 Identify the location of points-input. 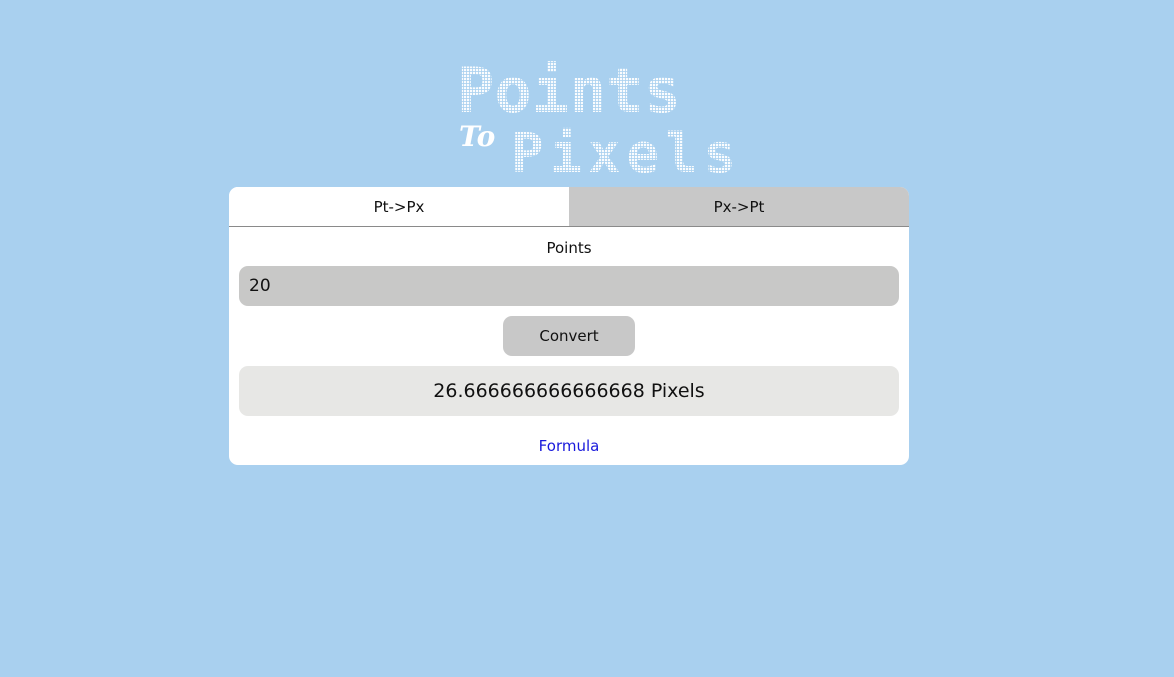
(569, 286).